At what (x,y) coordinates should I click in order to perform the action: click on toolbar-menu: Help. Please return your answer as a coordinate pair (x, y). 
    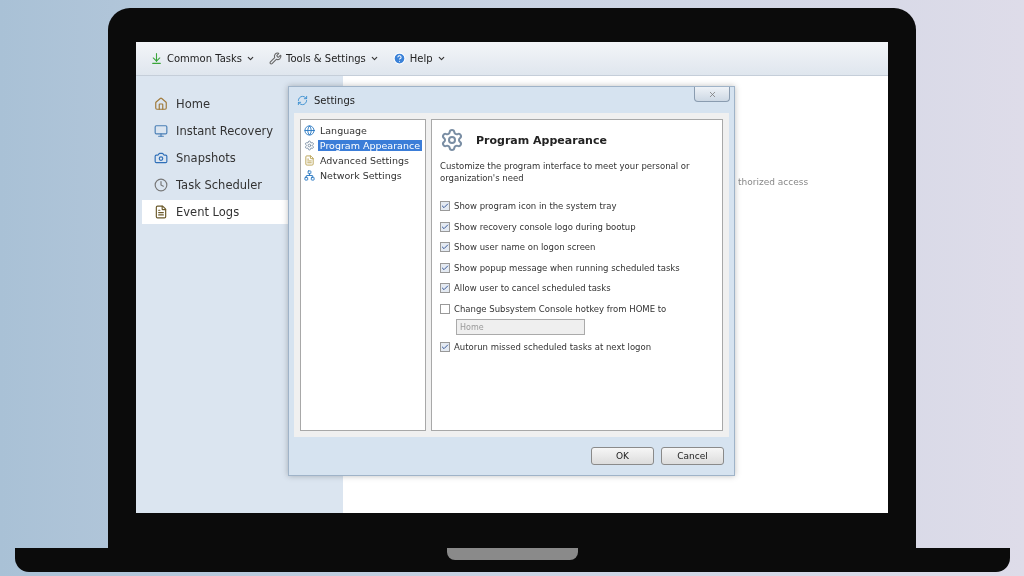
    Looking at the image, I should click on (419, 58).